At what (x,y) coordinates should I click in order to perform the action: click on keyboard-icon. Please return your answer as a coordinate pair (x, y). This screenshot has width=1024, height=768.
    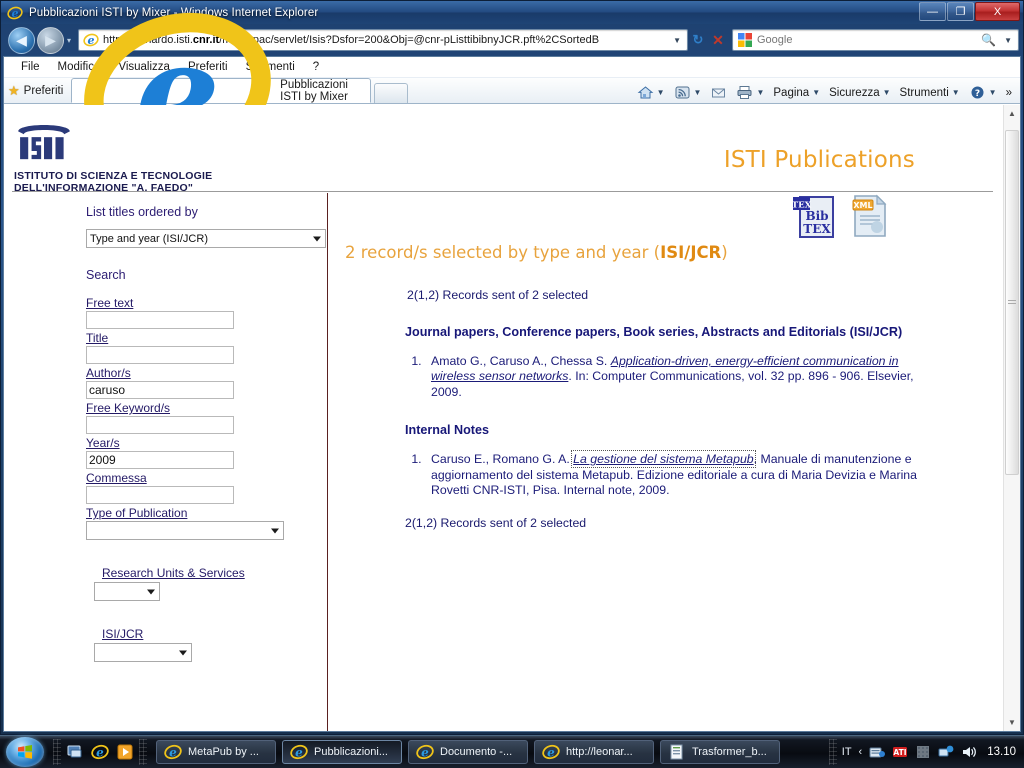
    Looking at the image, I should click on (877, 752).